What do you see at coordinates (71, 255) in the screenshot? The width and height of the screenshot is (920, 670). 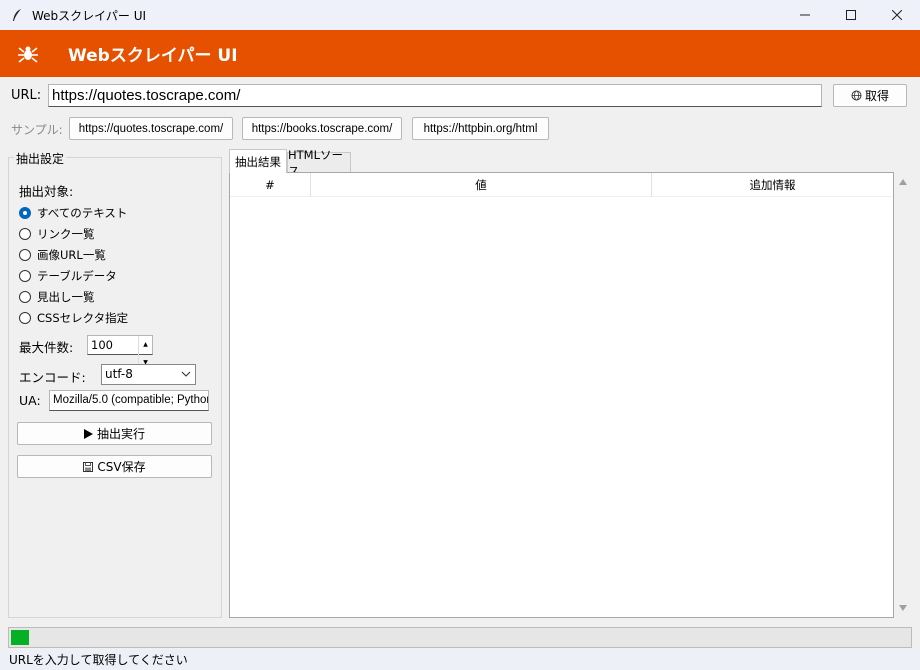 I see `radio-label: 画像URL一覧` at bounding box center [71, 255].